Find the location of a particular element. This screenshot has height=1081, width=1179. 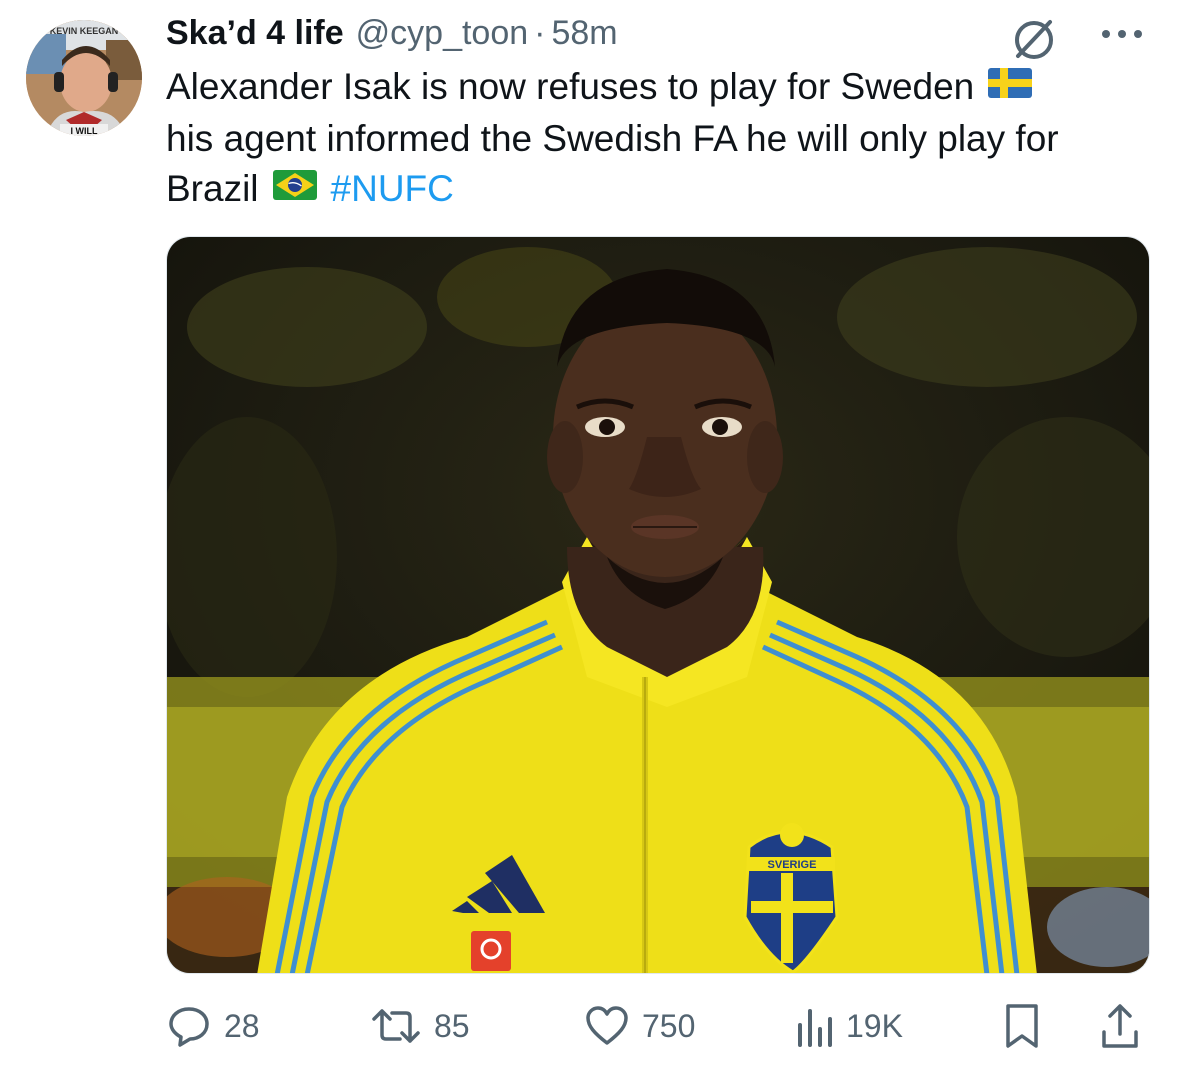

tweet-actions: 28 85 750 19K is located at coordinates (589, 1026).